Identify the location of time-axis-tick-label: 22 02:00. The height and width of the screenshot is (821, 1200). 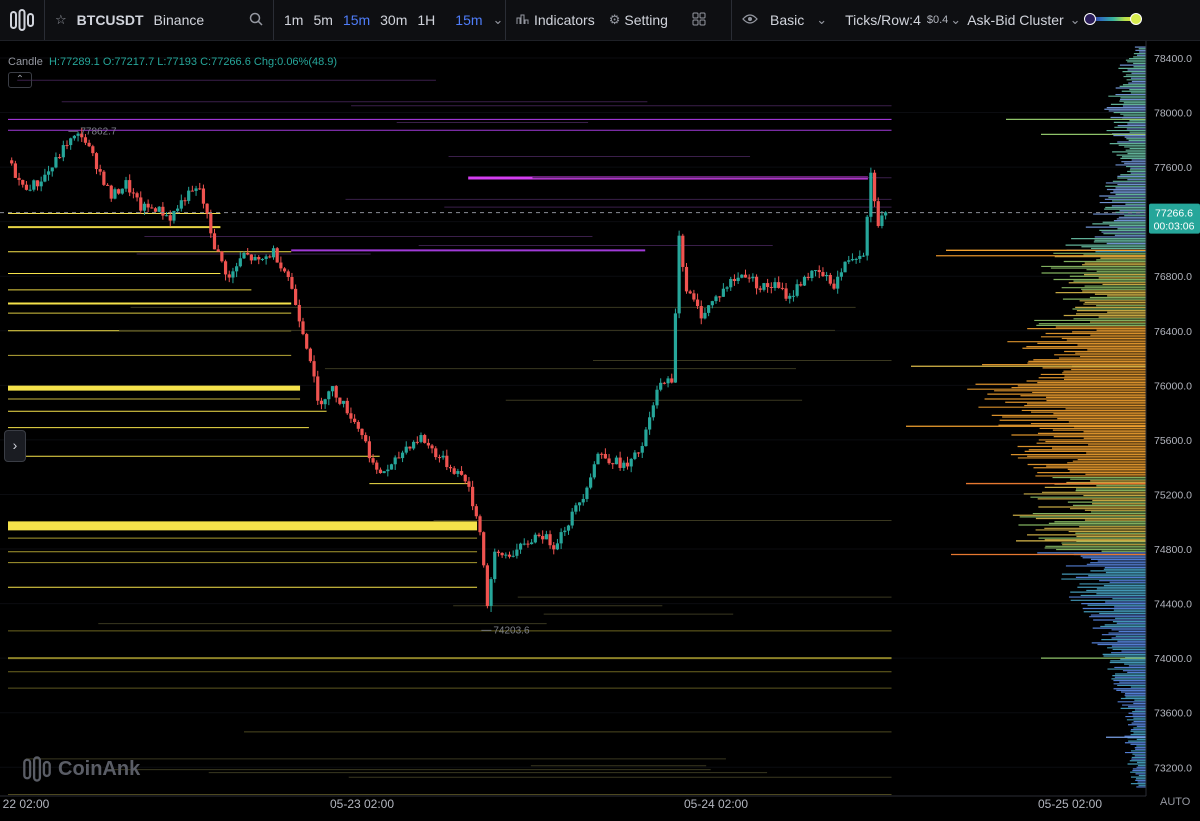
(26, 804).